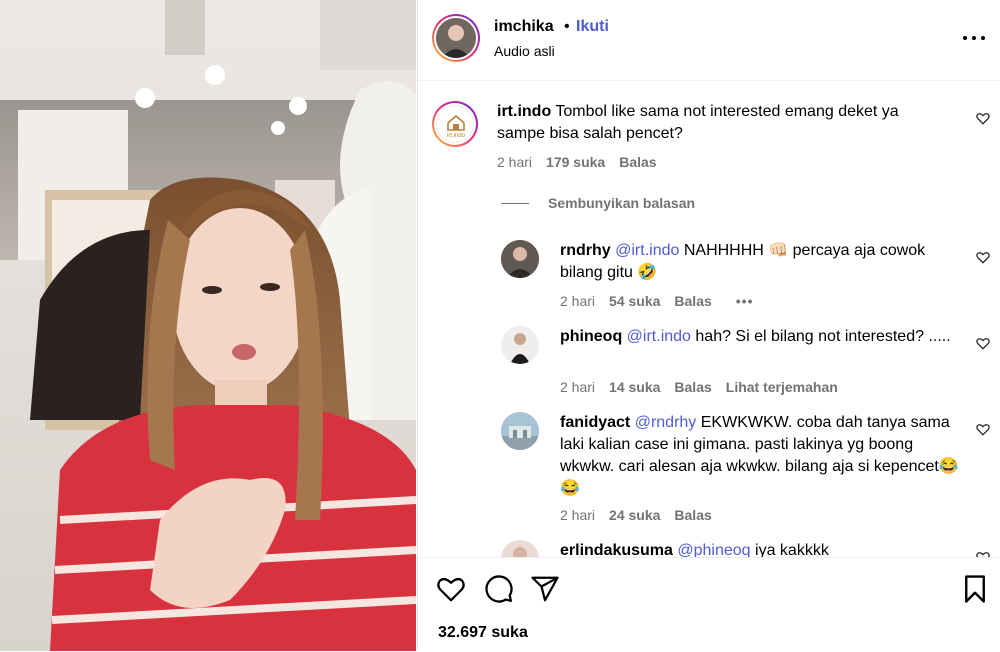 The image size is (1000, 652). Describe the element at coordinates (499, 589) in the screenshot. I see `comment-icon` at that location.